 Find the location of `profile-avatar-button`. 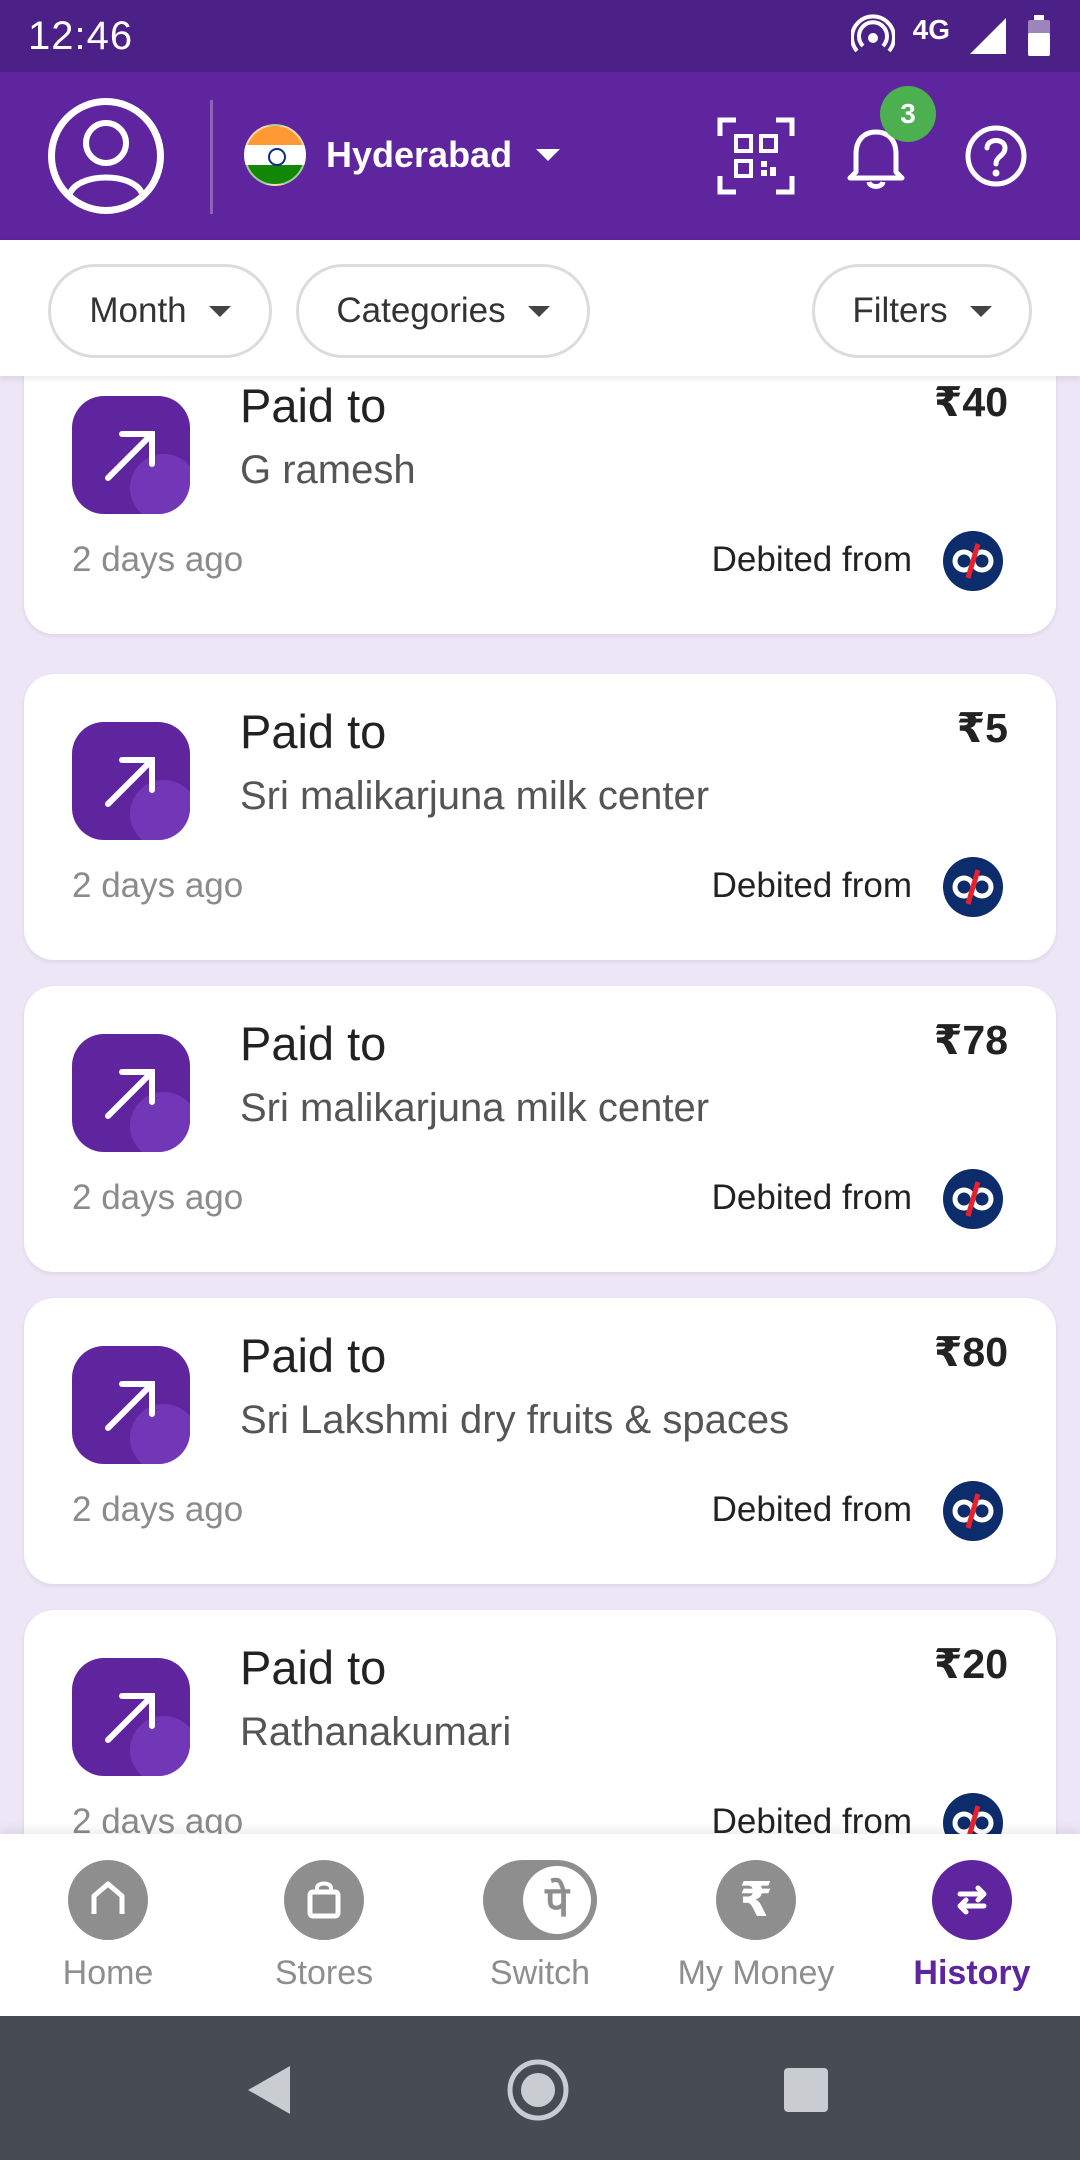

profile-avatar-button is located at coordinates (106, 156).